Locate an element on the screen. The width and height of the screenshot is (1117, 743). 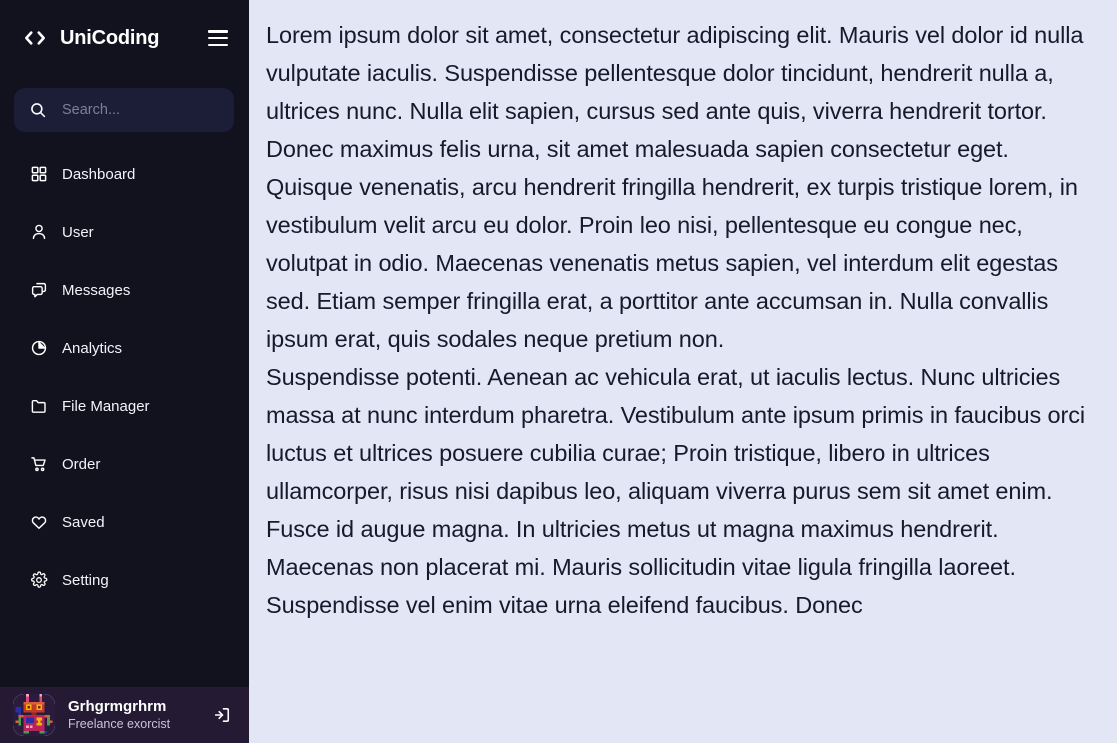
chat-bubbles-icon is located at coordinates (38, 290).